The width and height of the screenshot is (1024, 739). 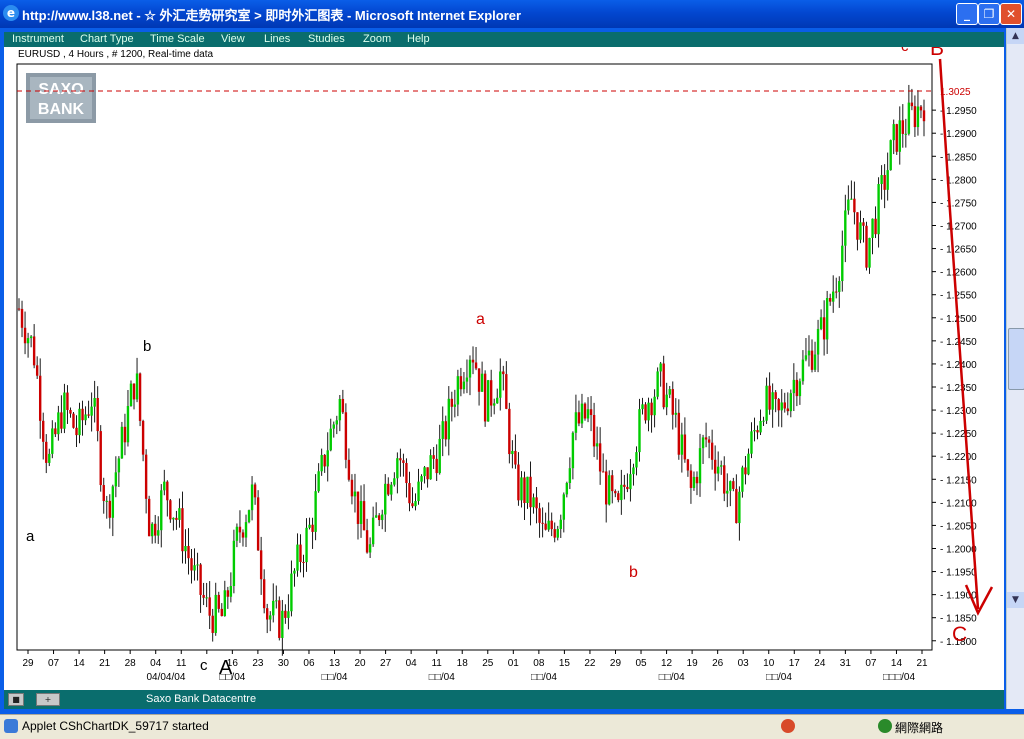 What do you see at coordinates (633, 572) in the screenshot?
I see `wave-label-b-red: b` at bounding box center [633, 572].